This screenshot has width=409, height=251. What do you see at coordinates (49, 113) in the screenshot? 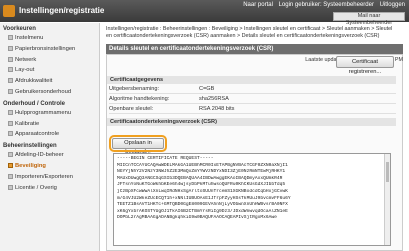
I see `sidebar-item-utility-menu: Hulpprogrammamenu` at bounding box center [49, 113].